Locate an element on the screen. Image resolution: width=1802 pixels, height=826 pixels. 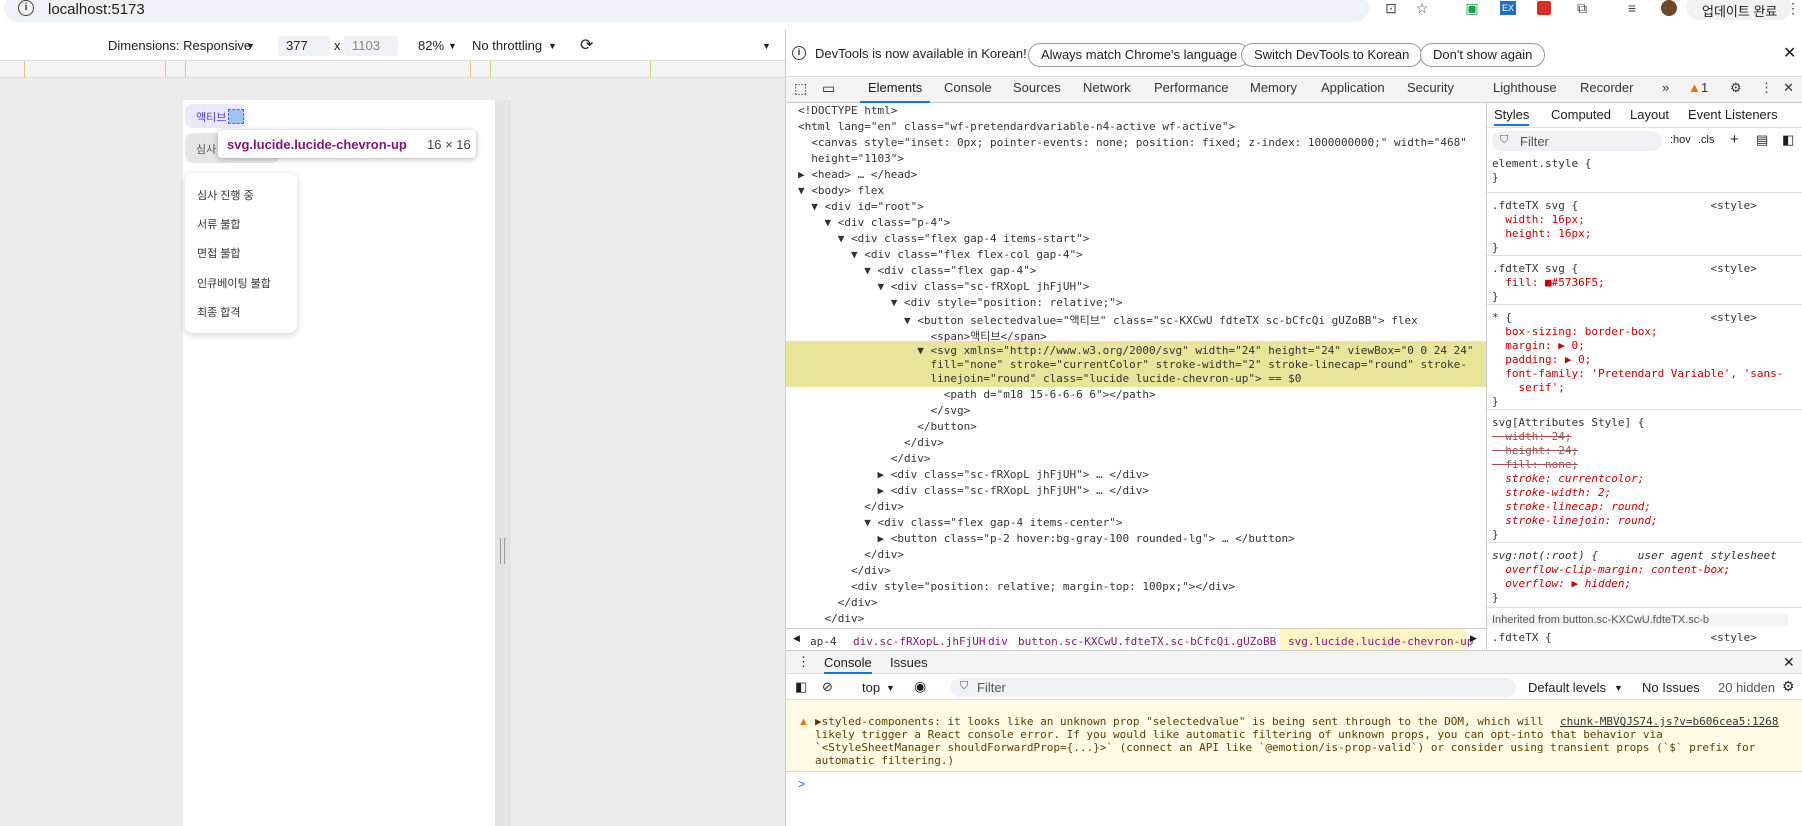
viewport-resize-area is located at coordinates (503, 463).